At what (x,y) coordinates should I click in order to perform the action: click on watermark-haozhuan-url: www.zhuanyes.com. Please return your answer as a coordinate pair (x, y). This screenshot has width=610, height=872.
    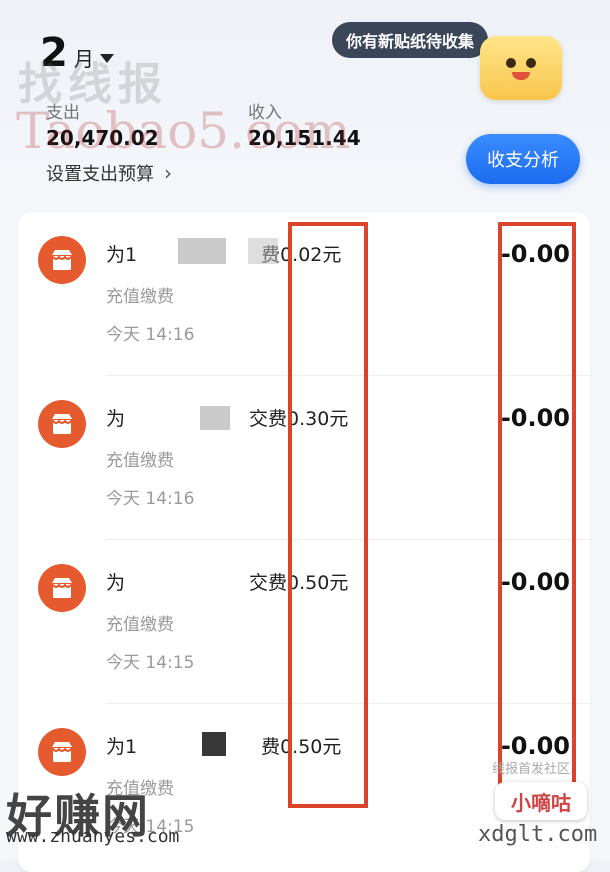
    Looking at the image, I should click on (93, 836).